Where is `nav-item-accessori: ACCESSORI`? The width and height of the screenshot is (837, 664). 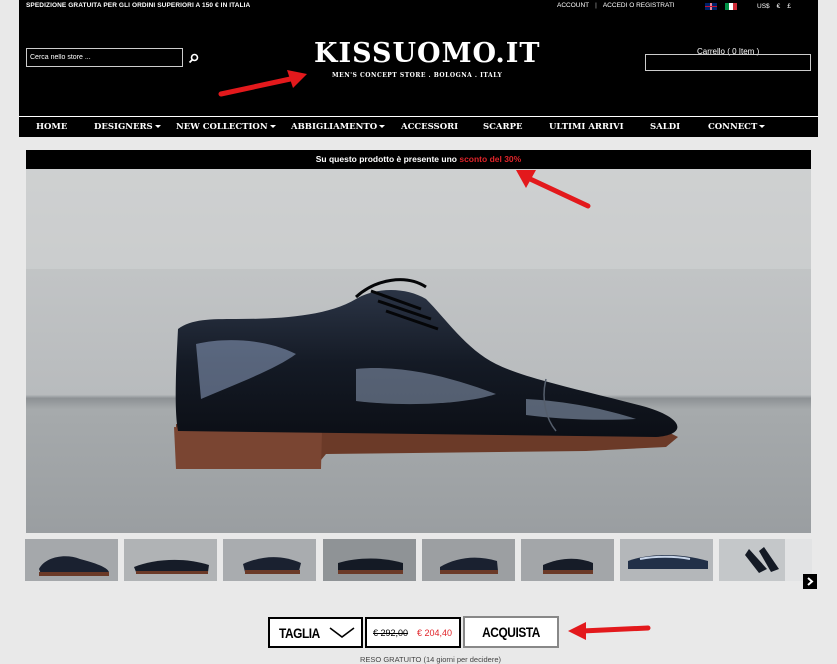 nav-item-accessori: ACCESSORI is located at coordinates (429, 127).